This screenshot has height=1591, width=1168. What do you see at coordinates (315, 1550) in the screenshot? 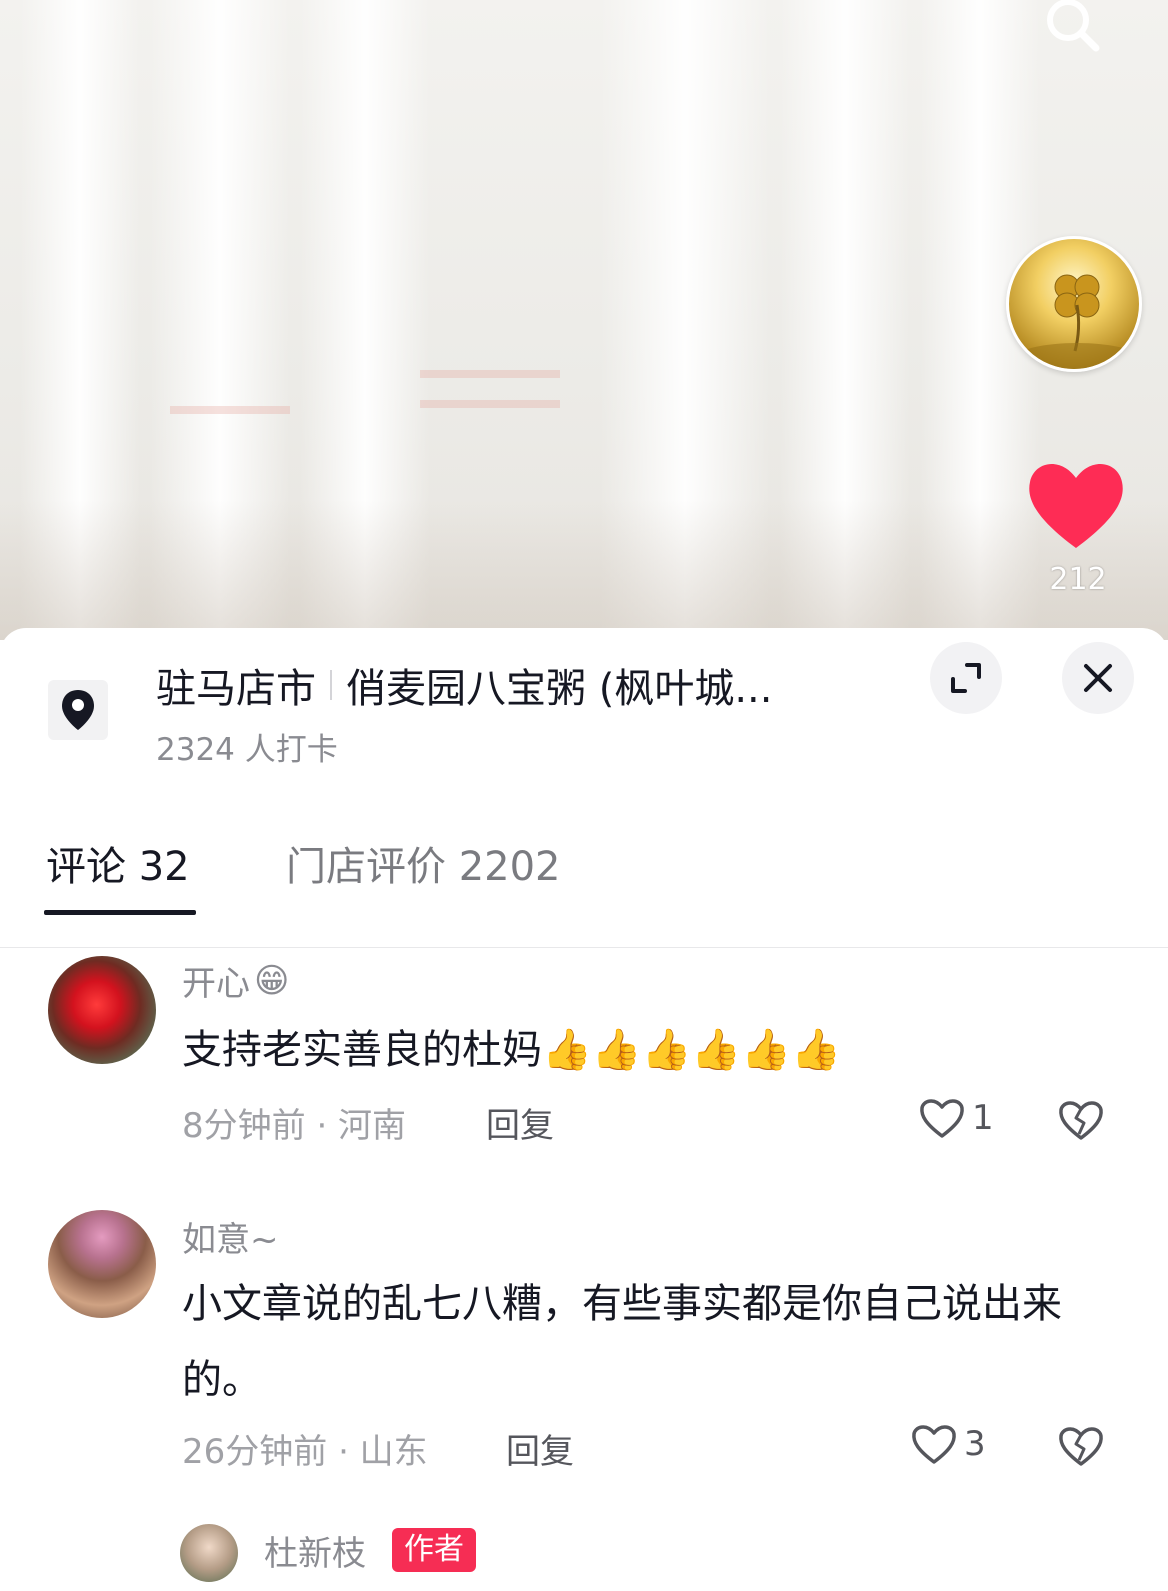
I see `author-username: 杜新枝` at bounding box center [315, 1550].